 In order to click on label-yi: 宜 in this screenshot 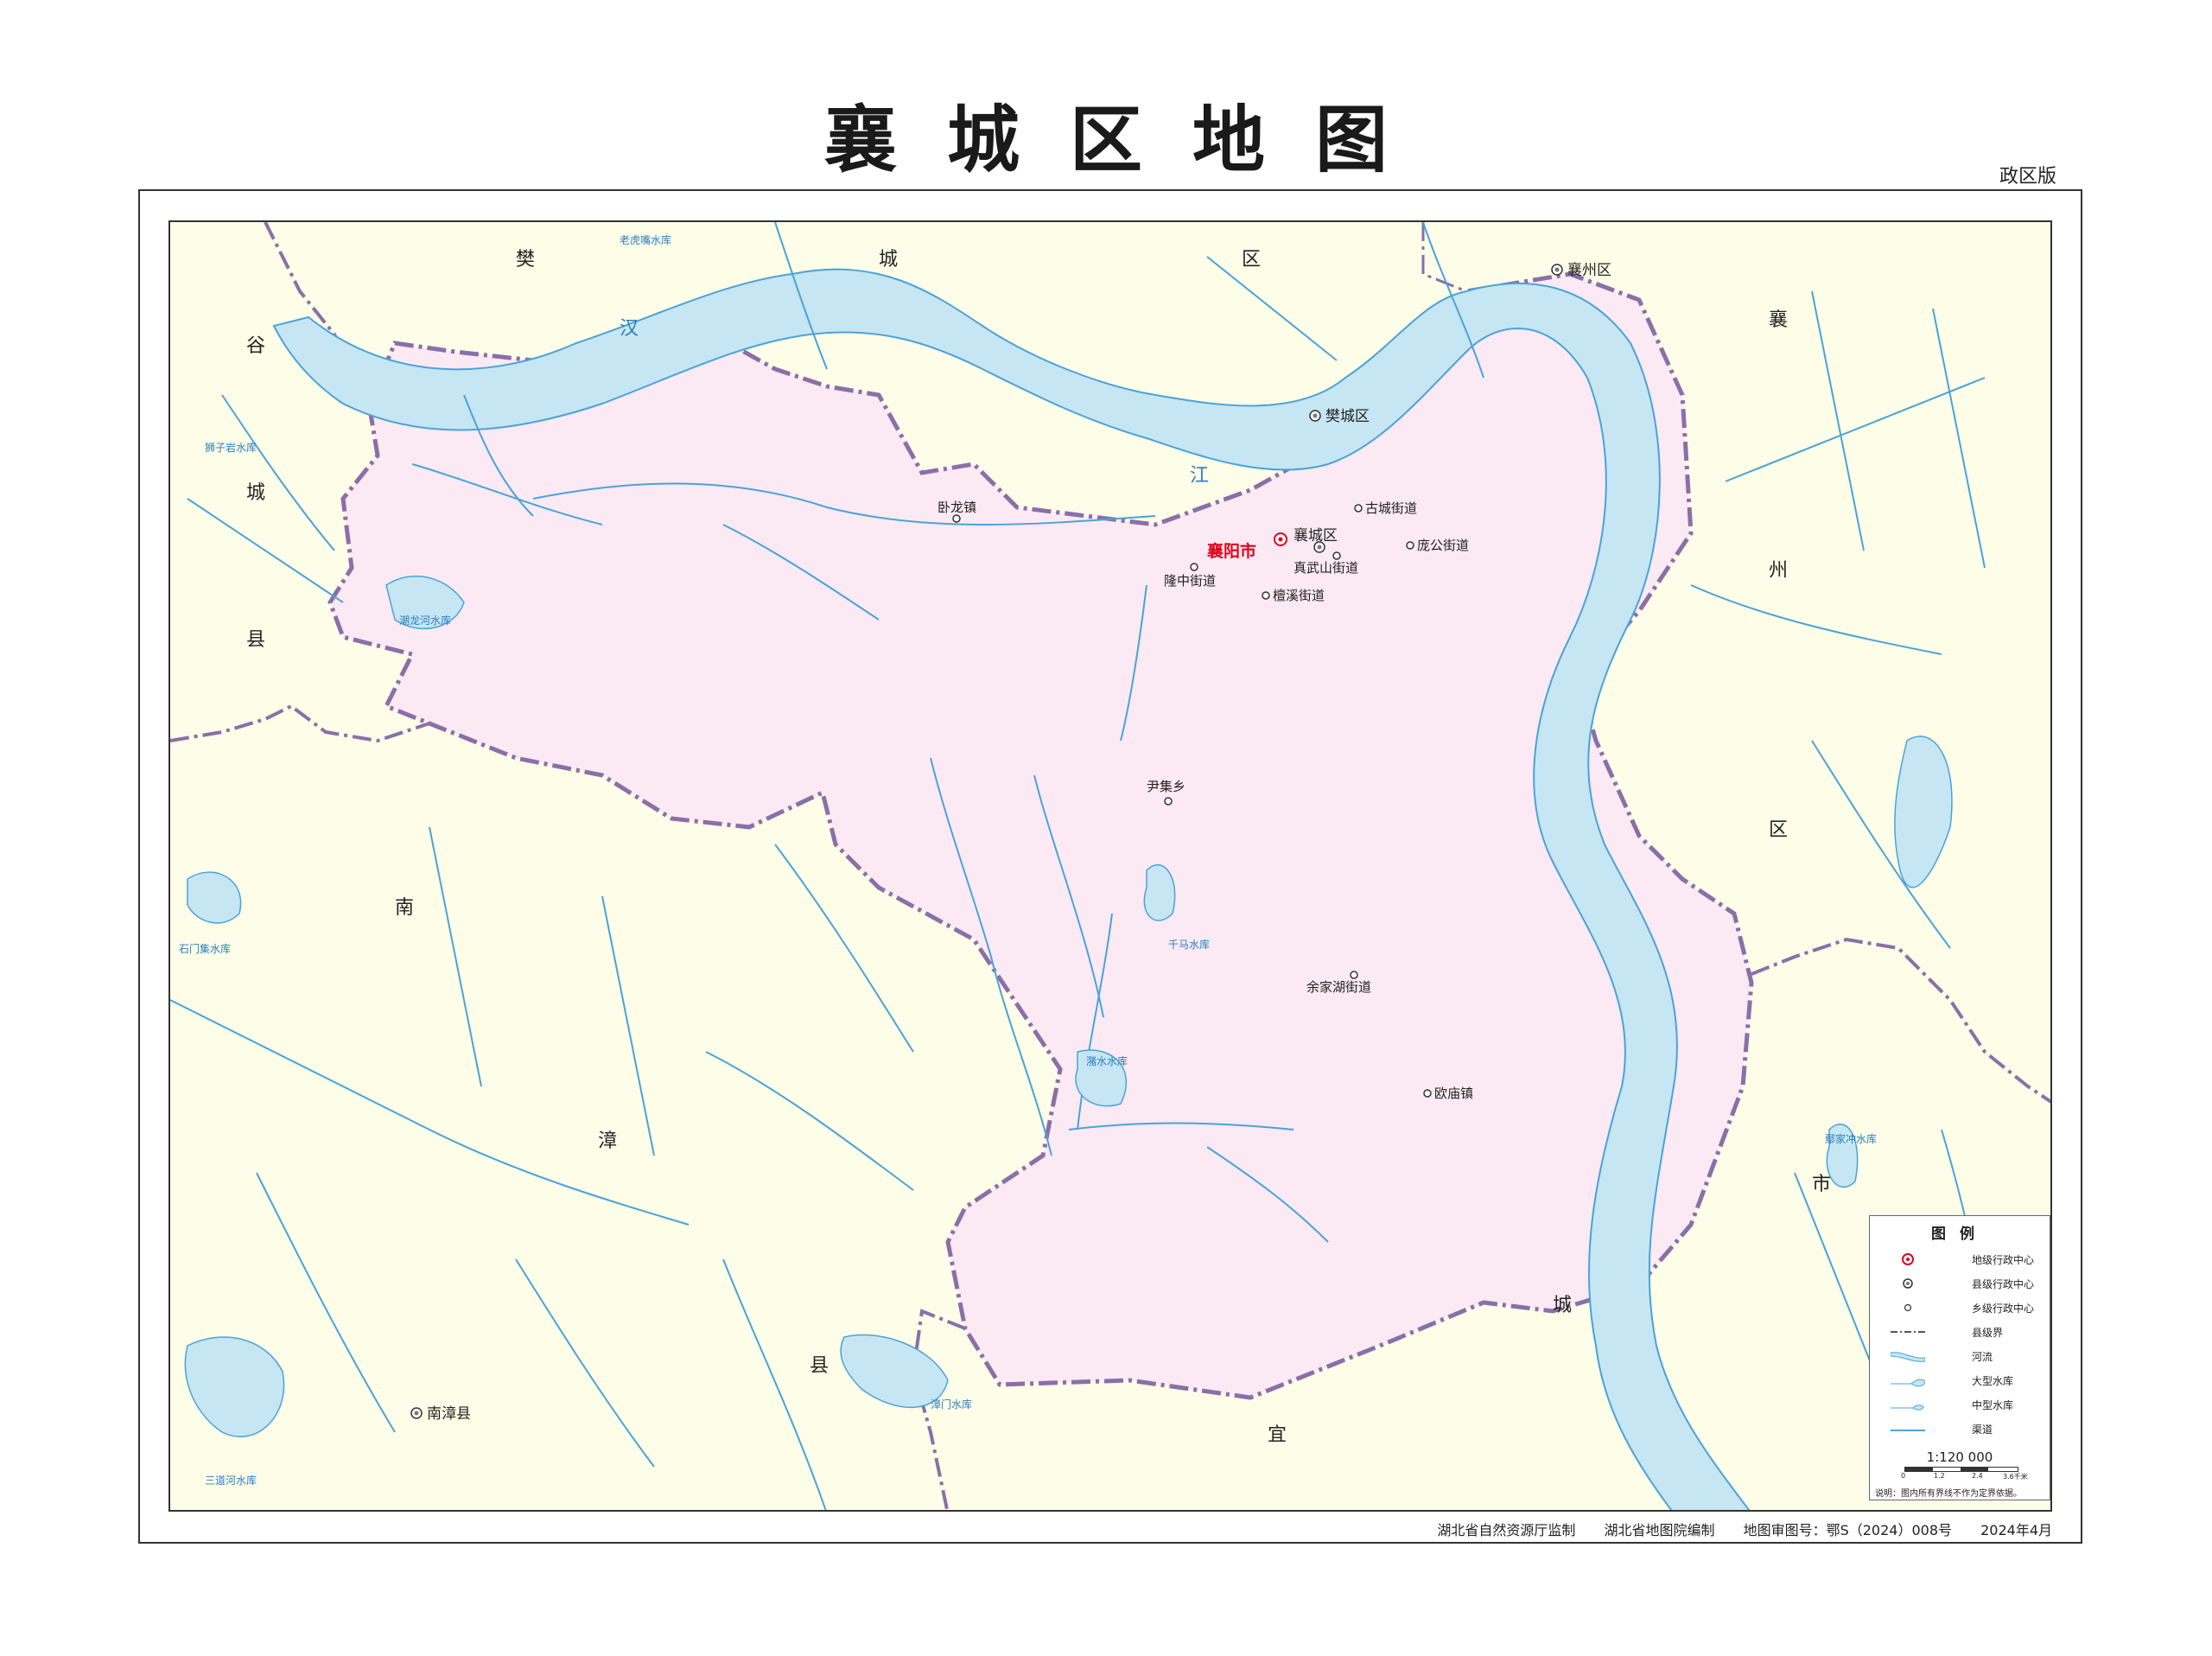, I will do `click(1277, 1435)`.